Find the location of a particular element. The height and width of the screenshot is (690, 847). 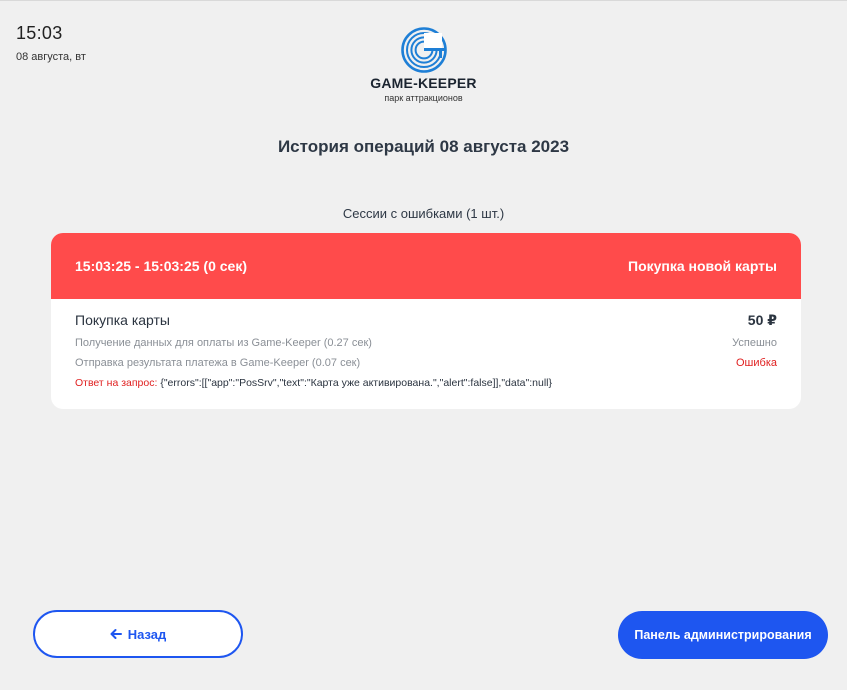

response-label: Ответ на запрос: is located at coordinates (116, 383).